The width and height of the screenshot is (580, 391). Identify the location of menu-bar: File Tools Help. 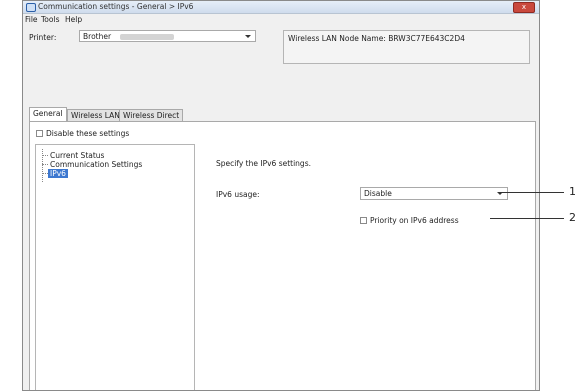
(281, 19).